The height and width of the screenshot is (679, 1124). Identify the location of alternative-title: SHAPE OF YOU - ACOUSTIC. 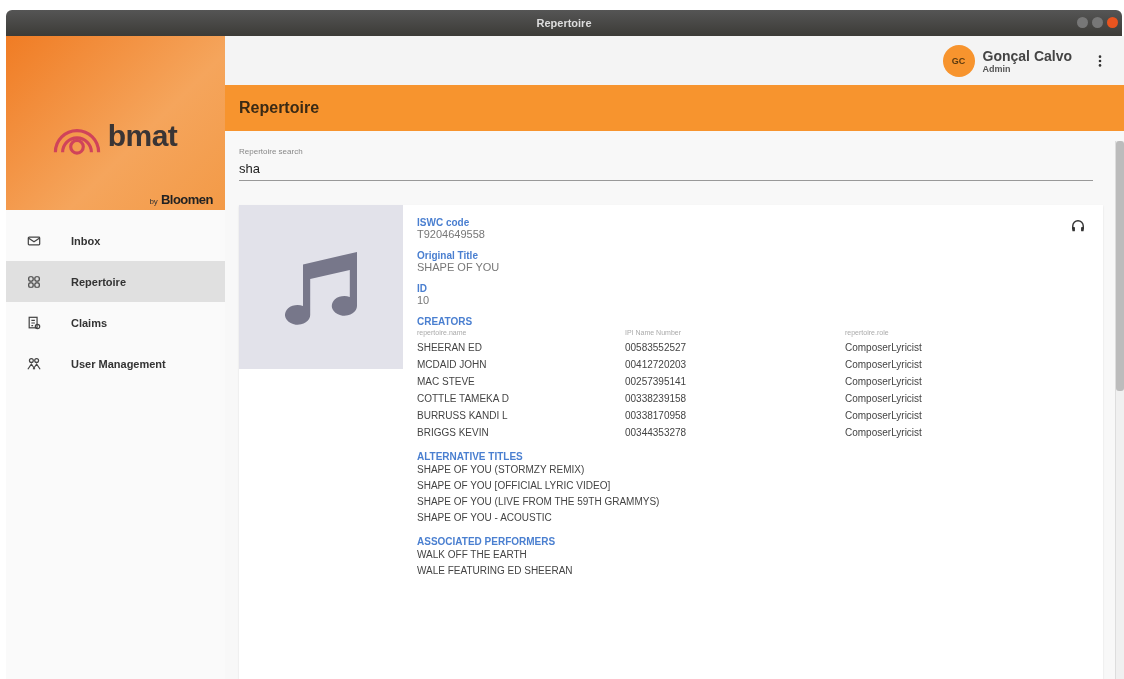
(484, 518).